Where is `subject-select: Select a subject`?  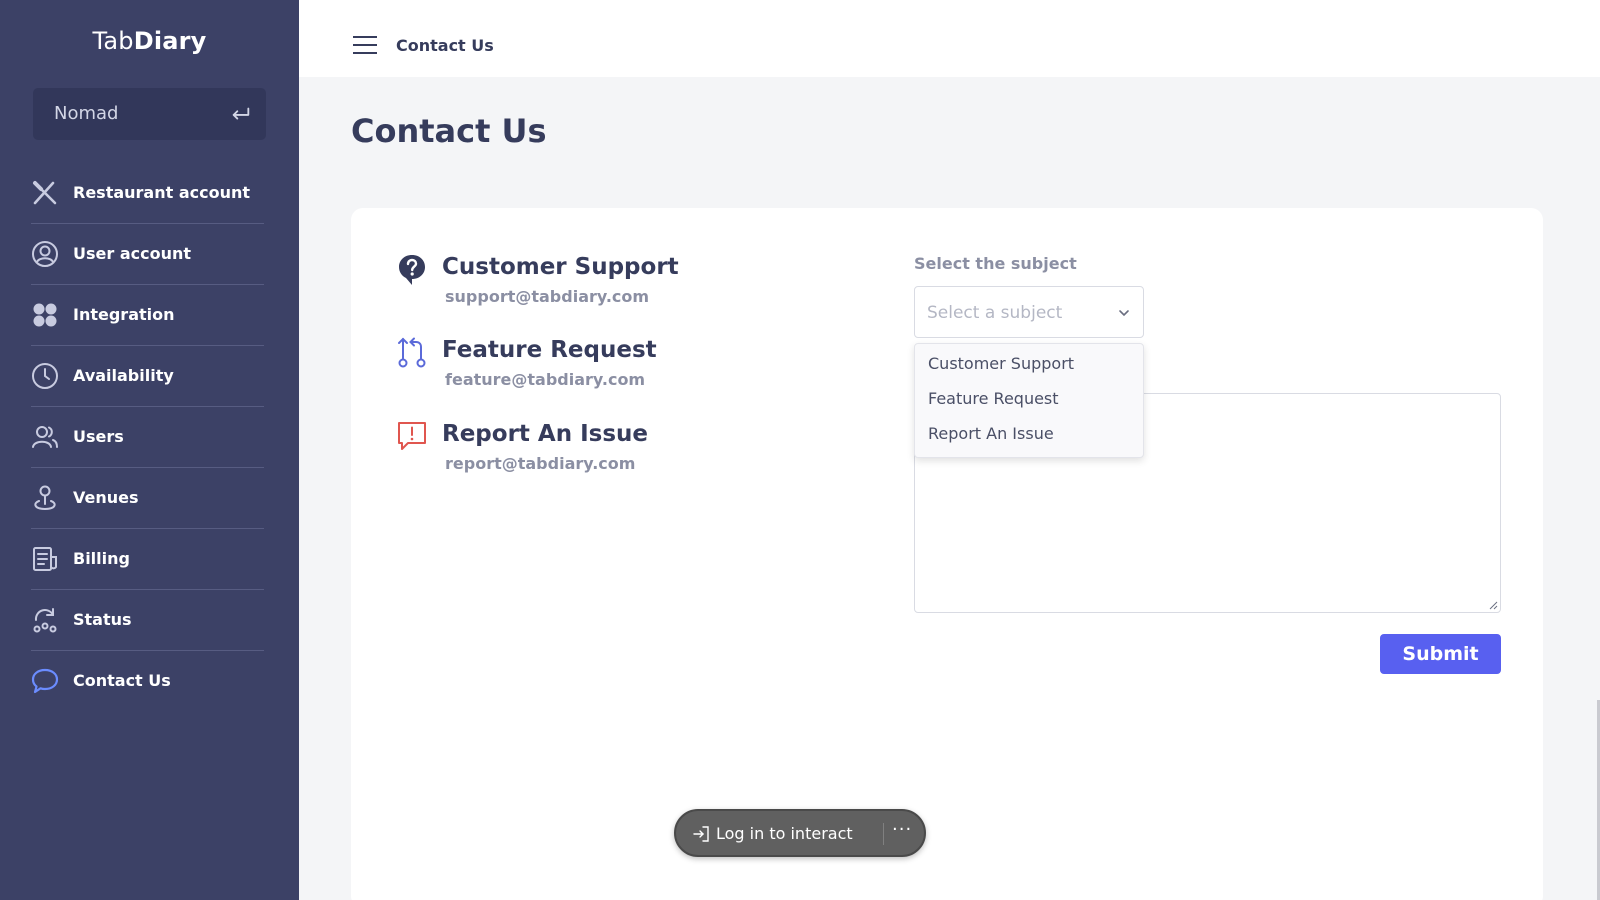
subject-select: Select a subject is located at coordinates (1029, 312).